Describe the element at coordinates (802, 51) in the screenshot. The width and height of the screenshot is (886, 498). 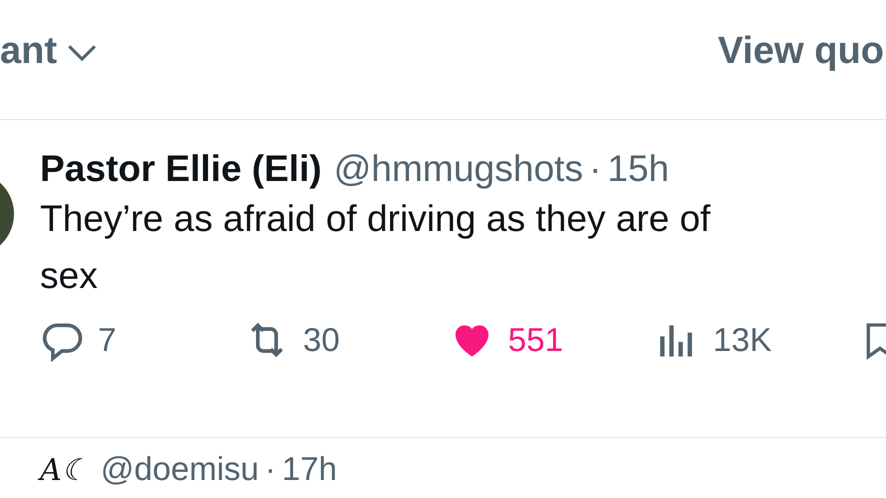
I see `view-quotes-link: View quo` at that location.